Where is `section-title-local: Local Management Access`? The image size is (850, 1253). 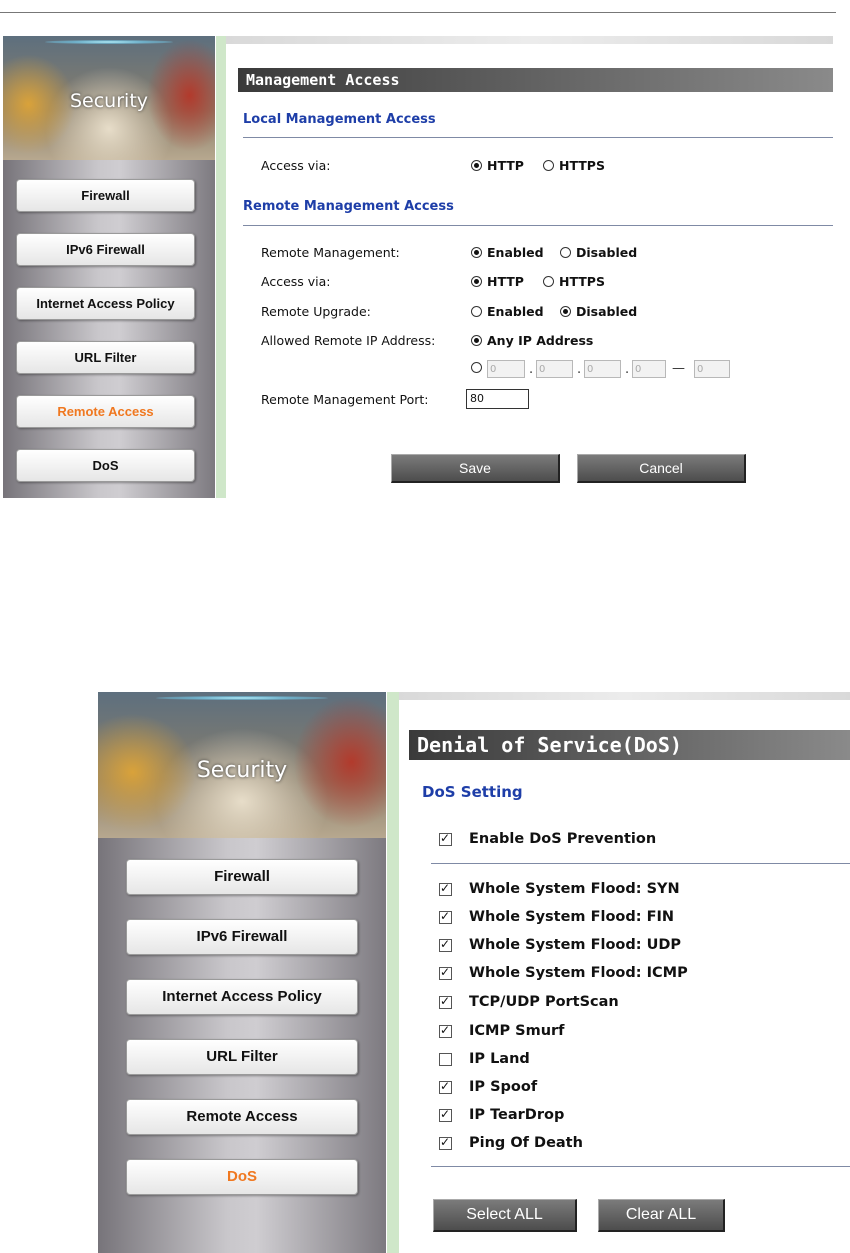
section-title-local: Local Management Access is located at coordinates (339, 119).